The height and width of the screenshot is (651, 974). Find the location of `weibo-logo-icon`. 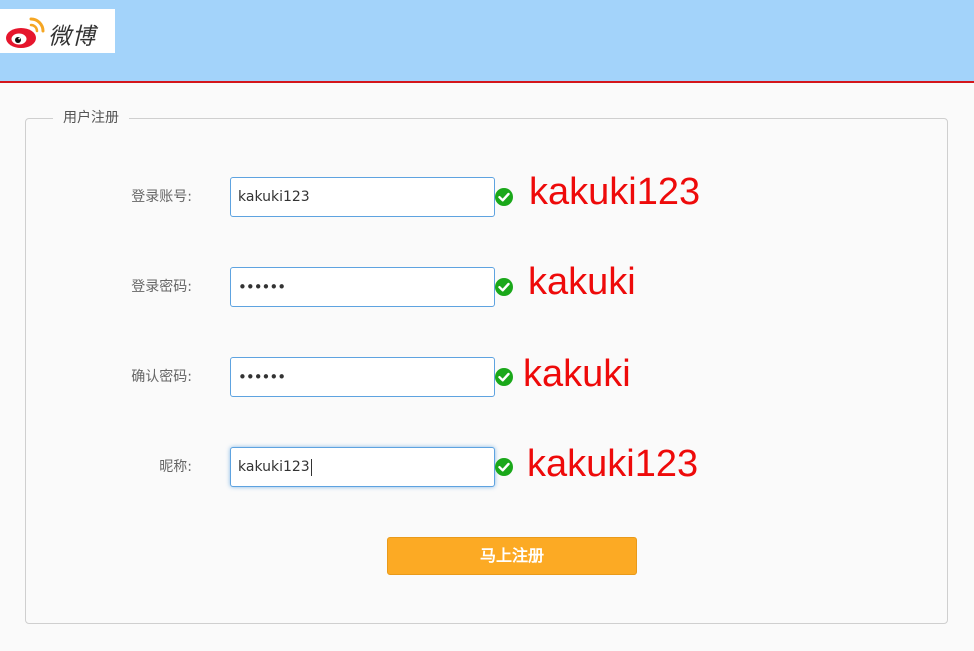

weibo-logo-icon is located at coordinates (25, 32).